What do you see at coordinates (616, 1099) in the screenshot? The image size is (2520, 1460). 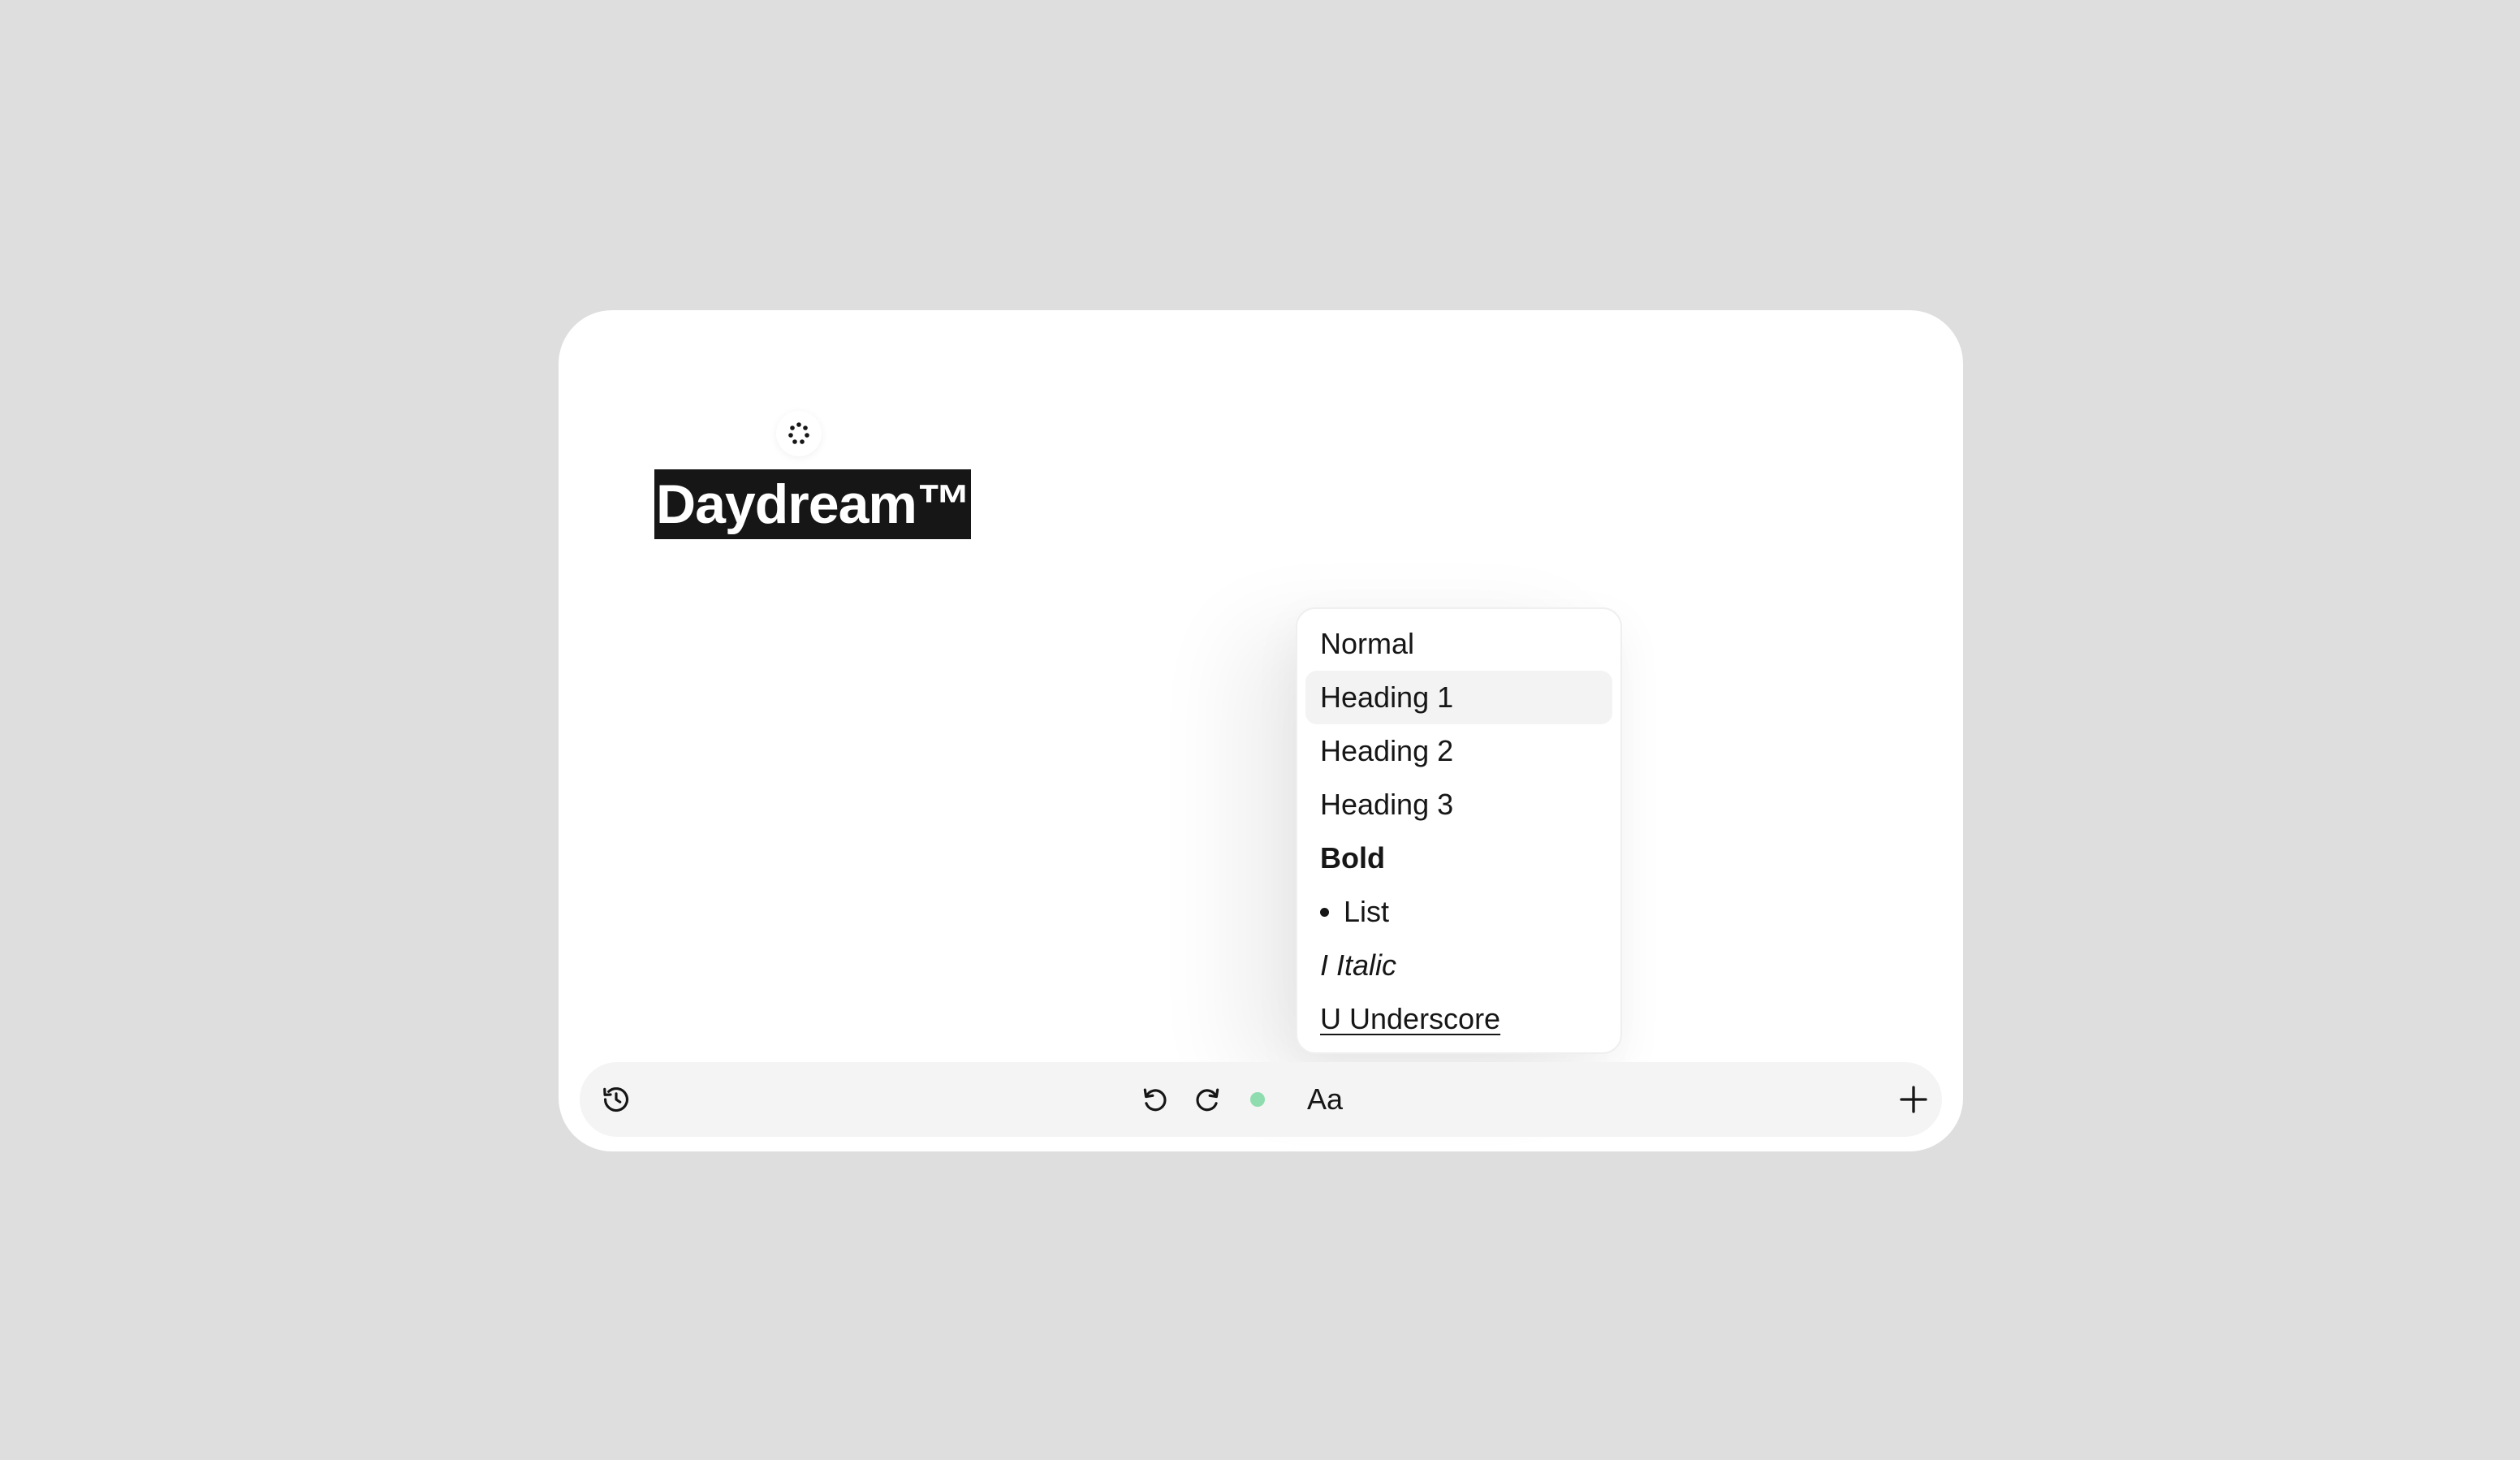 I see `history-icon` at bounding box center [616, 1099].